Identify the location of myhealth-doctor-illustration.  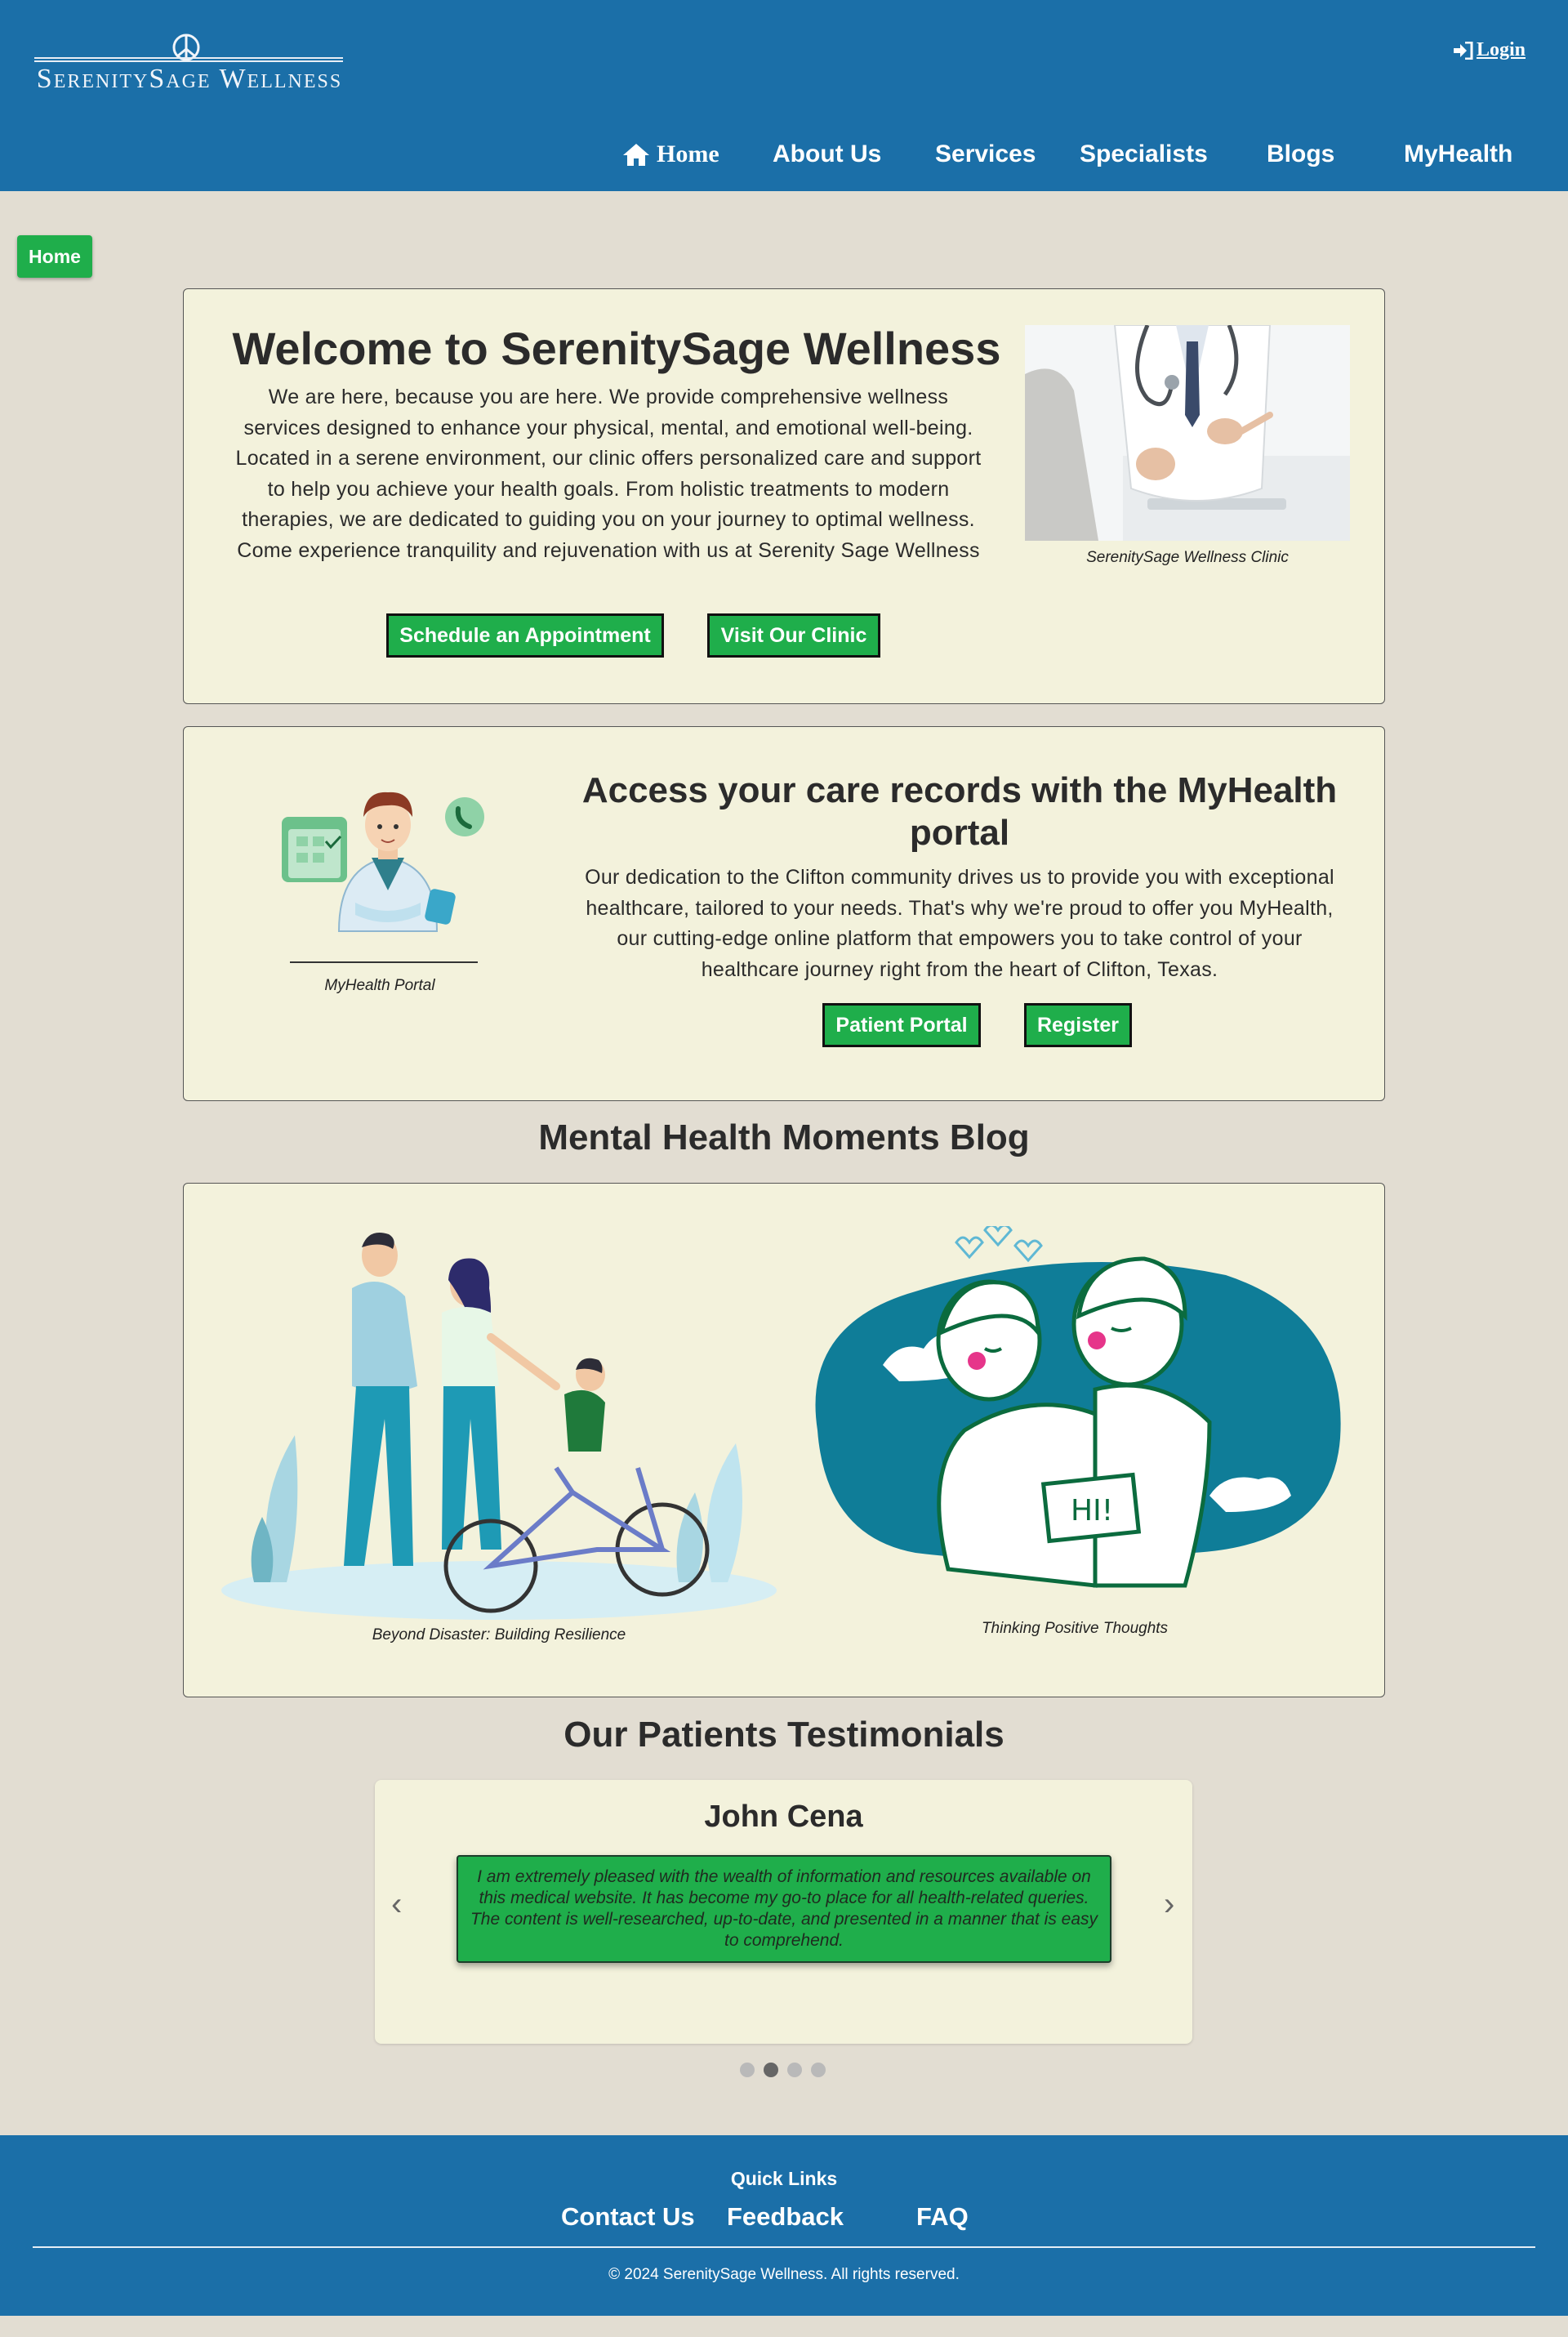
(383, 878).